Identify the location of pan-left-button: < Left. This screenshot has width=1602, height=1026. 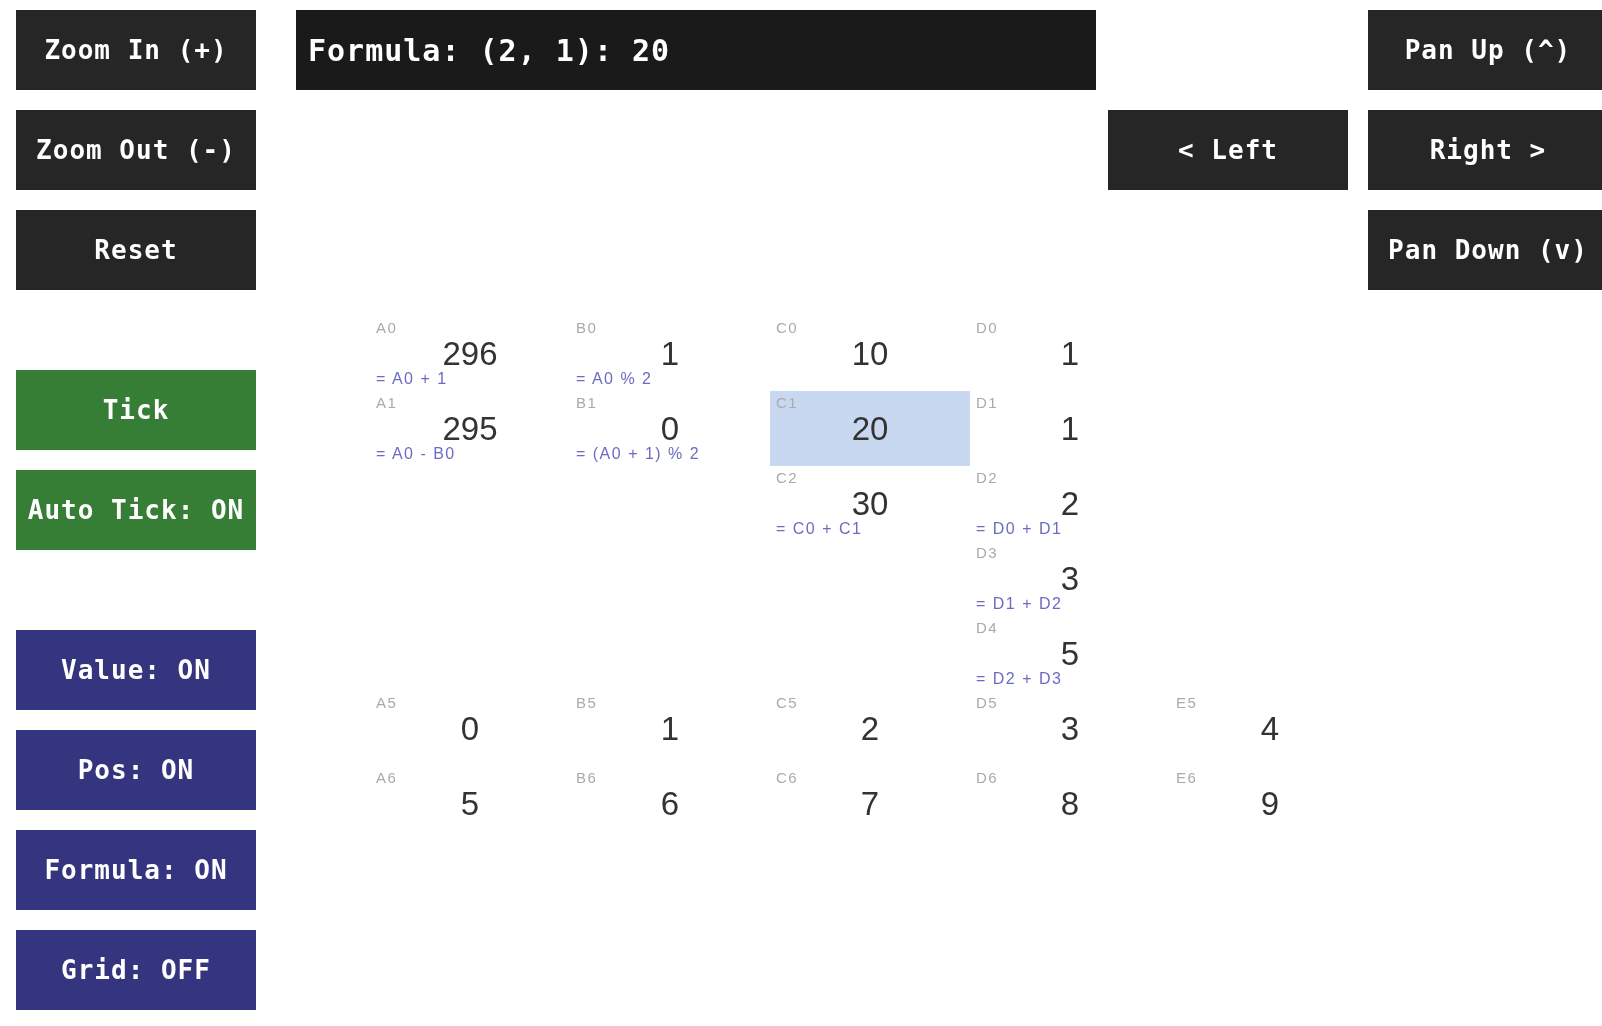
(1228, 150).